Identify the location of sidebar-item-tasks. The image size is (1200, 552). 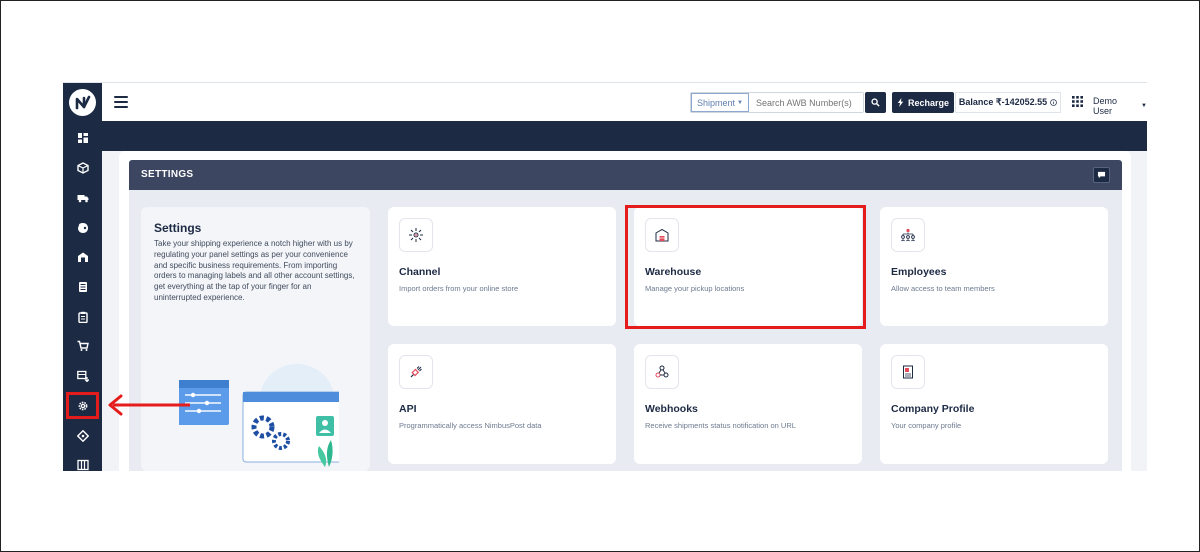
(82, 317).